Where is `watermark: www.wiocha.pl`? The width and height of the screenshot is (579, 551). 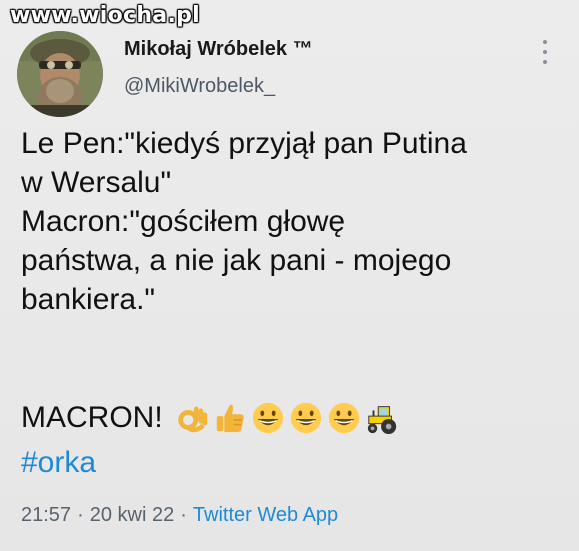 watermark: www.wiocha.pl is located at coordinates (105, 15).